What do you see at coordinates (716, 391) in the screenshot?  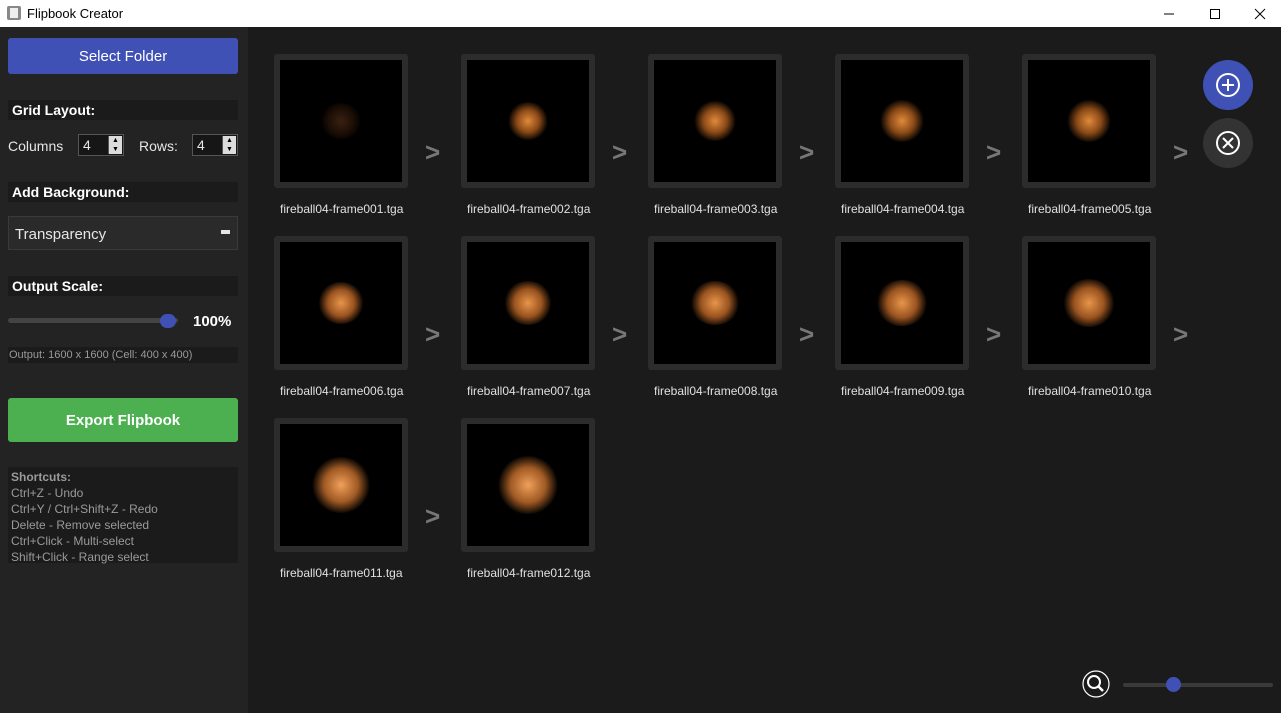 I see `frame-filename: fireball04-frame008.tga` at bounding box center [716, 391].